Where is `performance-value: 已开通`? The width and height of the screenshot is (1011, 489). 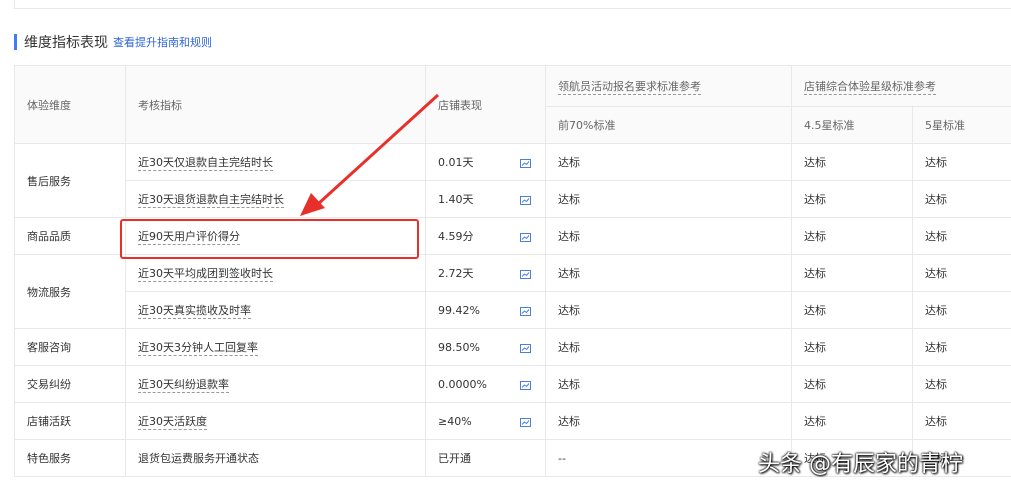 performance-value: 已开通 is located at coordinates (454, 458).